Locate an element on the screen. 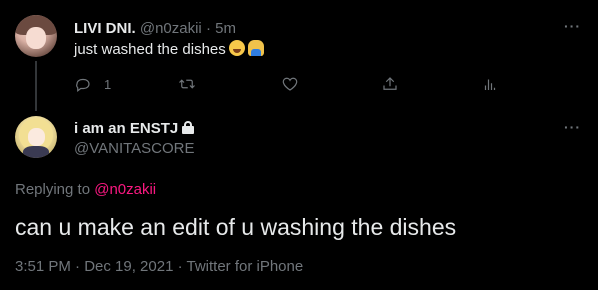  tweet-text: just washed the dishes is located at coordinates (169, 50).